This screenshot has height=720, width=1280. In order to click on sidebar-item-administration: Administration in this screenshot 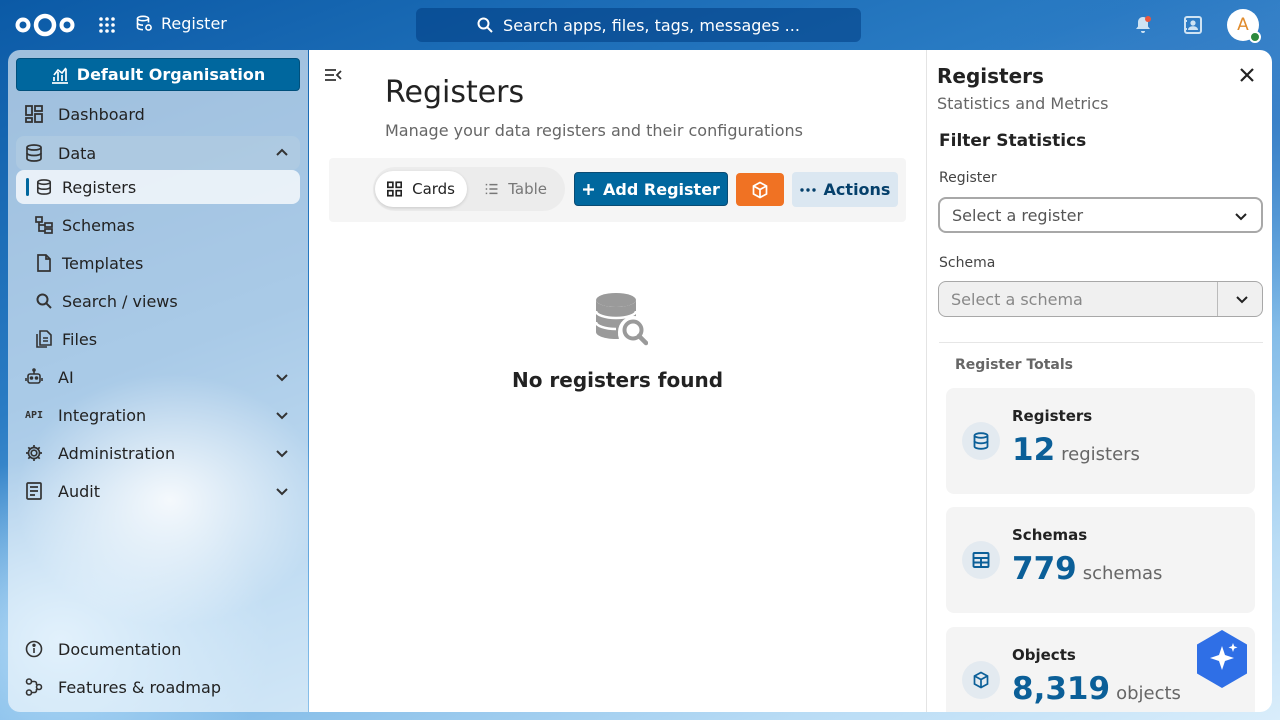, I will do `click(158, 453)`.